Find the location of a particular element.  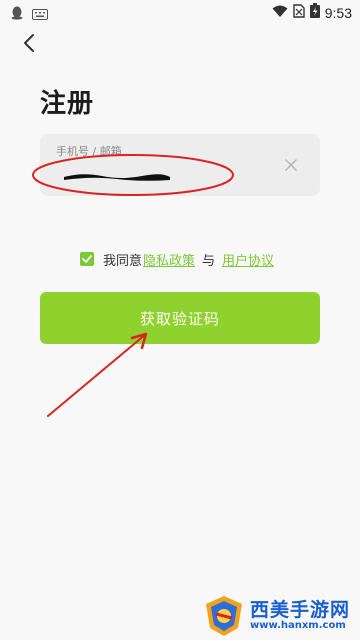

agreement-row: 我同意 隐私政策 与 用户协议 is located at coordinates (177, 259).